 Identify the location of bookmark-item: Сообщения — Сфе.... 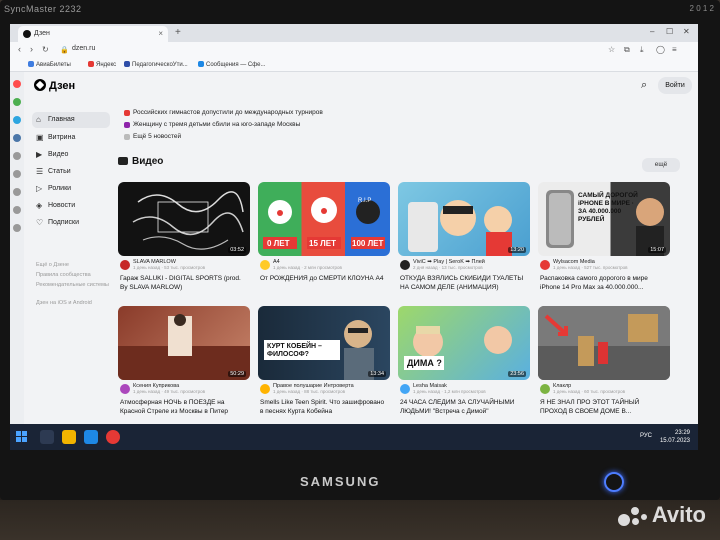
(232, 64).